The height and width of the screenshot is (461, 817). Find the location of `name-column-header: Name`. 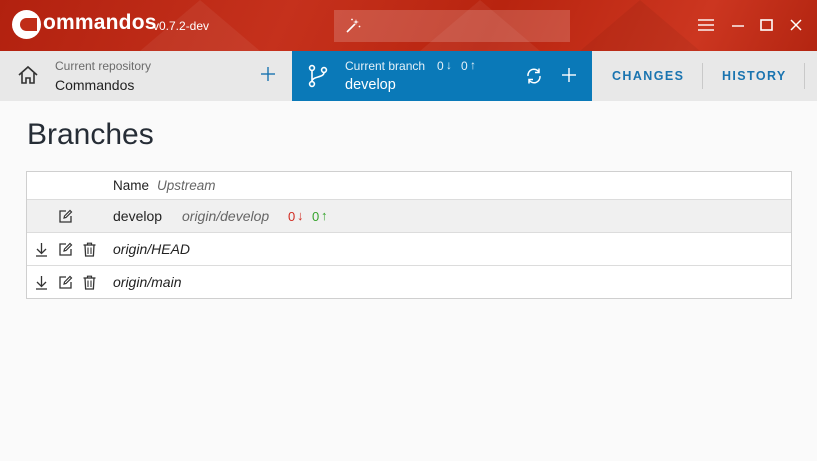

name-column-header: Name is located at coordinates (131, 185).